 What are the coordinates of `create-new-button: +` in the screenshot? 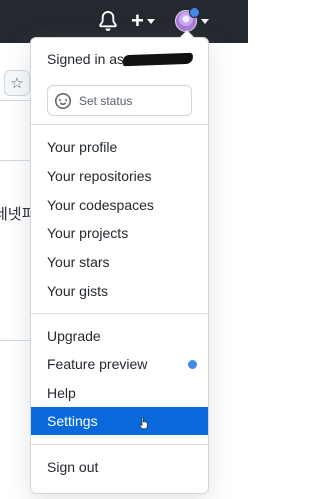 It's located at (143, 20).